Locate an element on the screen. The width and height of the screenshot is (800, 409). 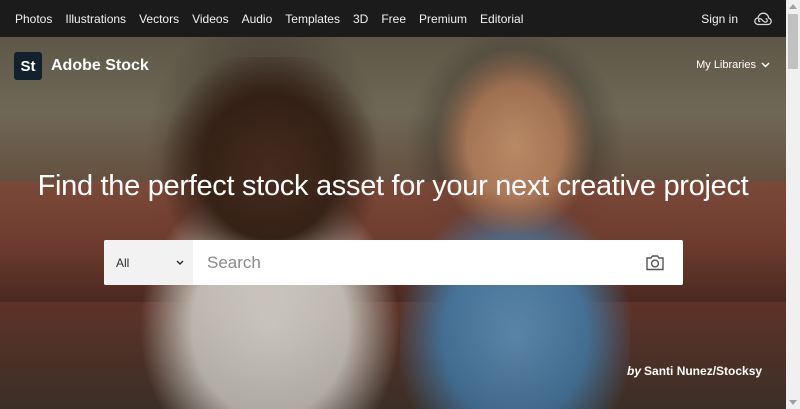
nav-item-premium: Premium is located at coordinates (443, 19).